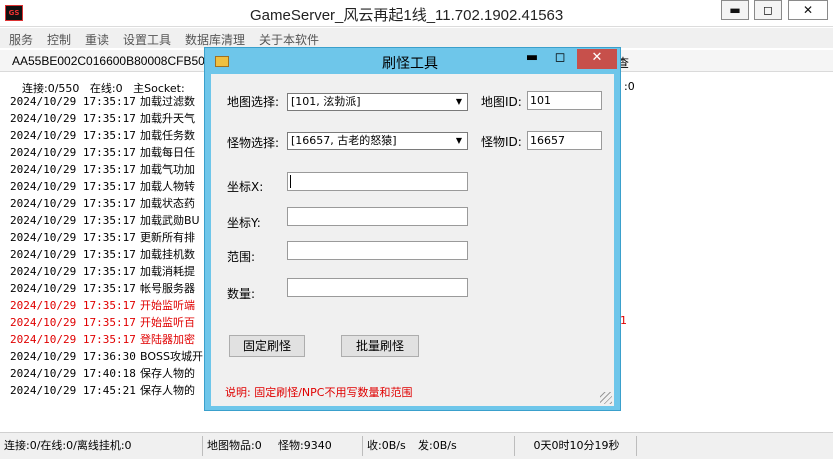  I want to click on usage-note: 说明: 固定刷怪/NPC不用写数量和范围, so click(319, 392).